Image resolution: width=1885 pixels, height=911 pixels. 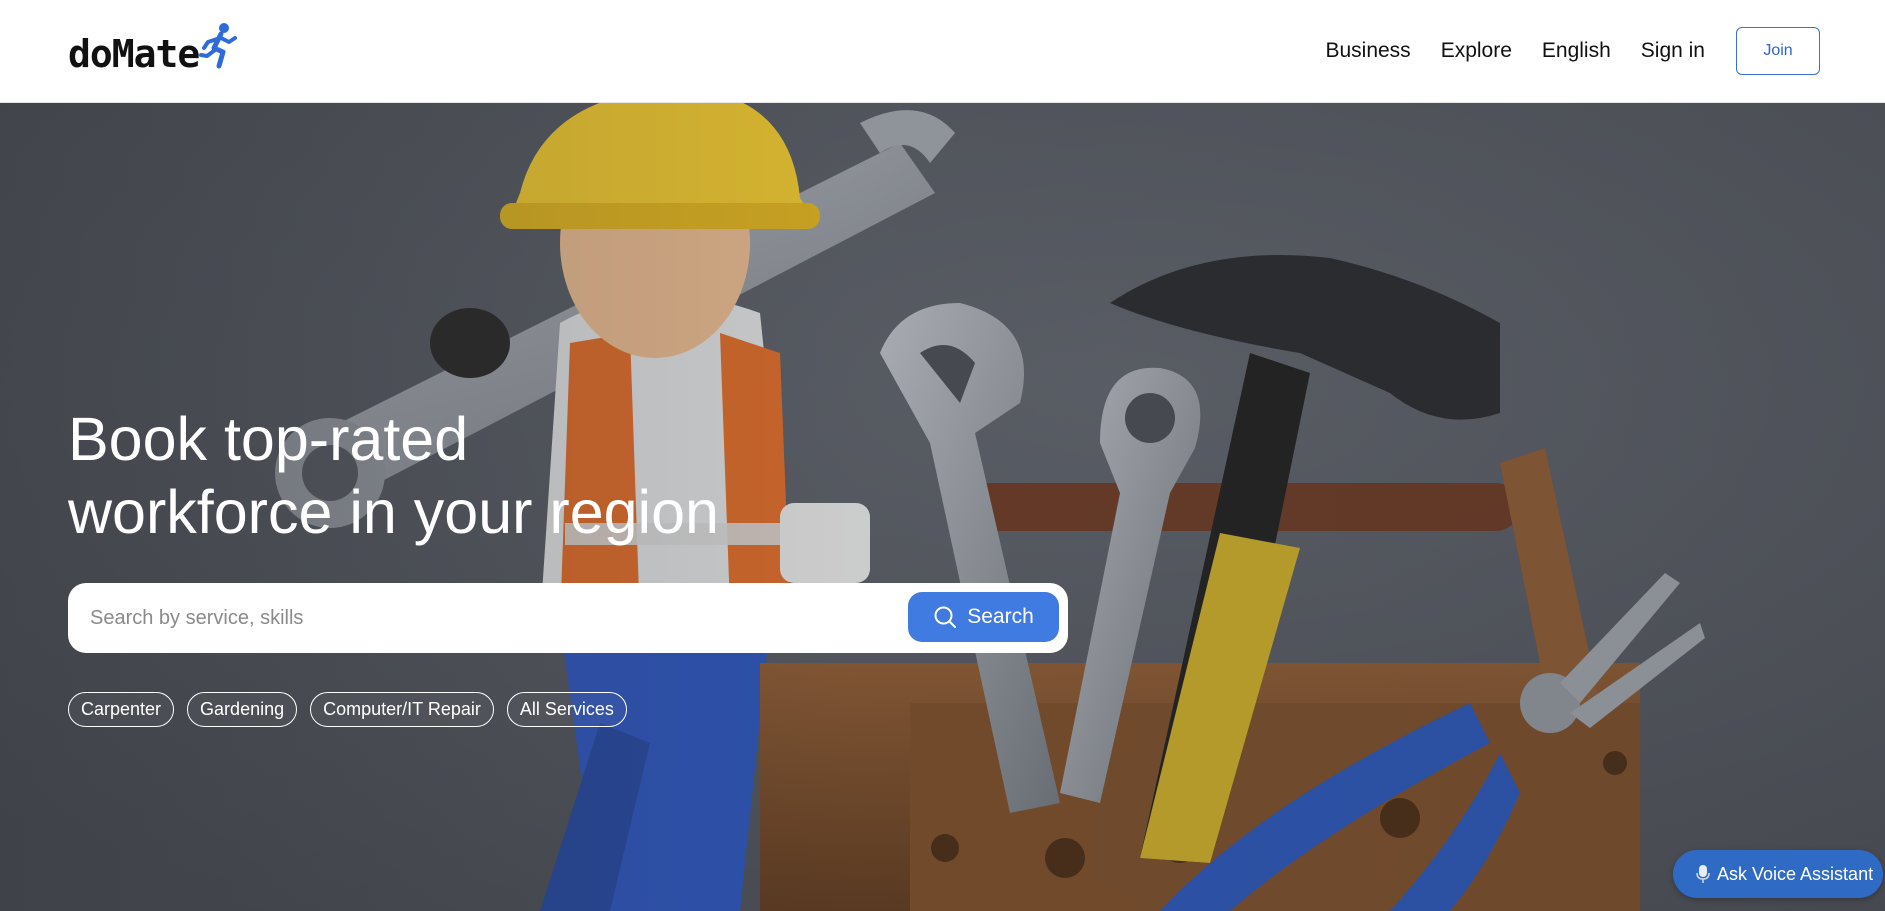 What do you see at coordinates (393, 512) in the screenshot?
I see `headline-line-2: workforce in your region` at bounding box center [393, 512].